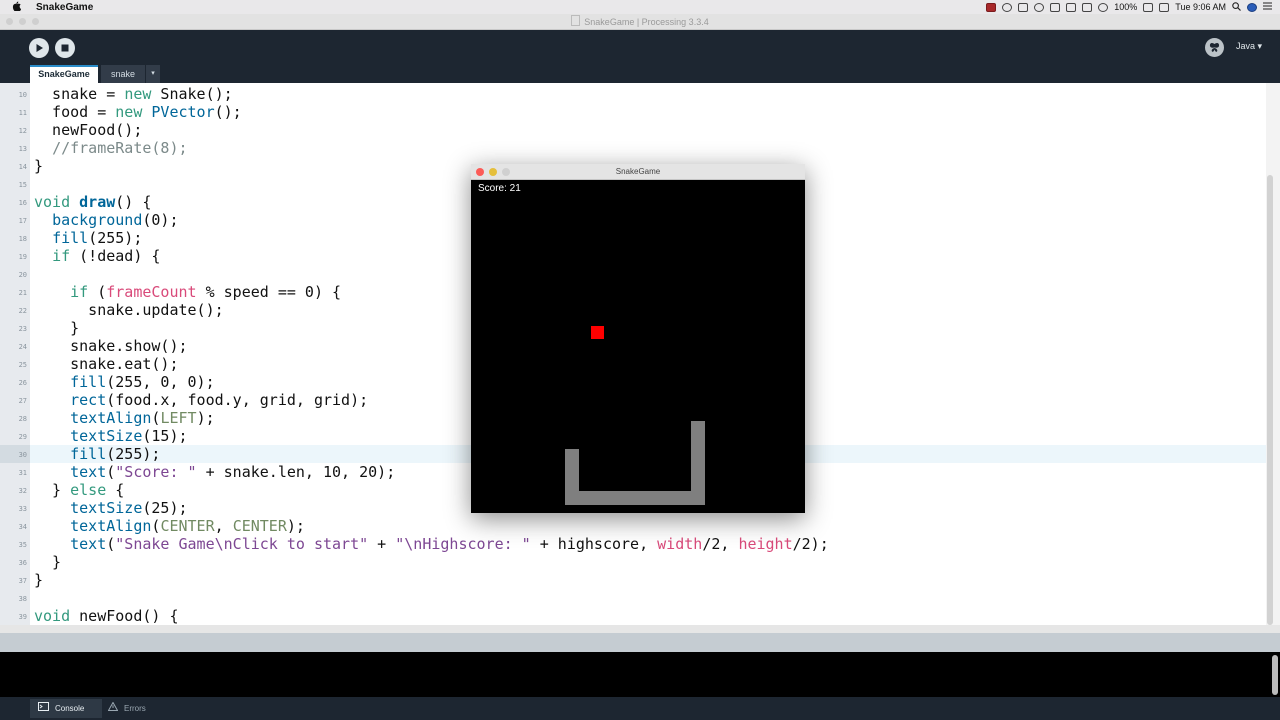  What do you see at coordinates (22, 617) in the screenshot?
I see `line-number: 39` at bounding box center [22, 617].